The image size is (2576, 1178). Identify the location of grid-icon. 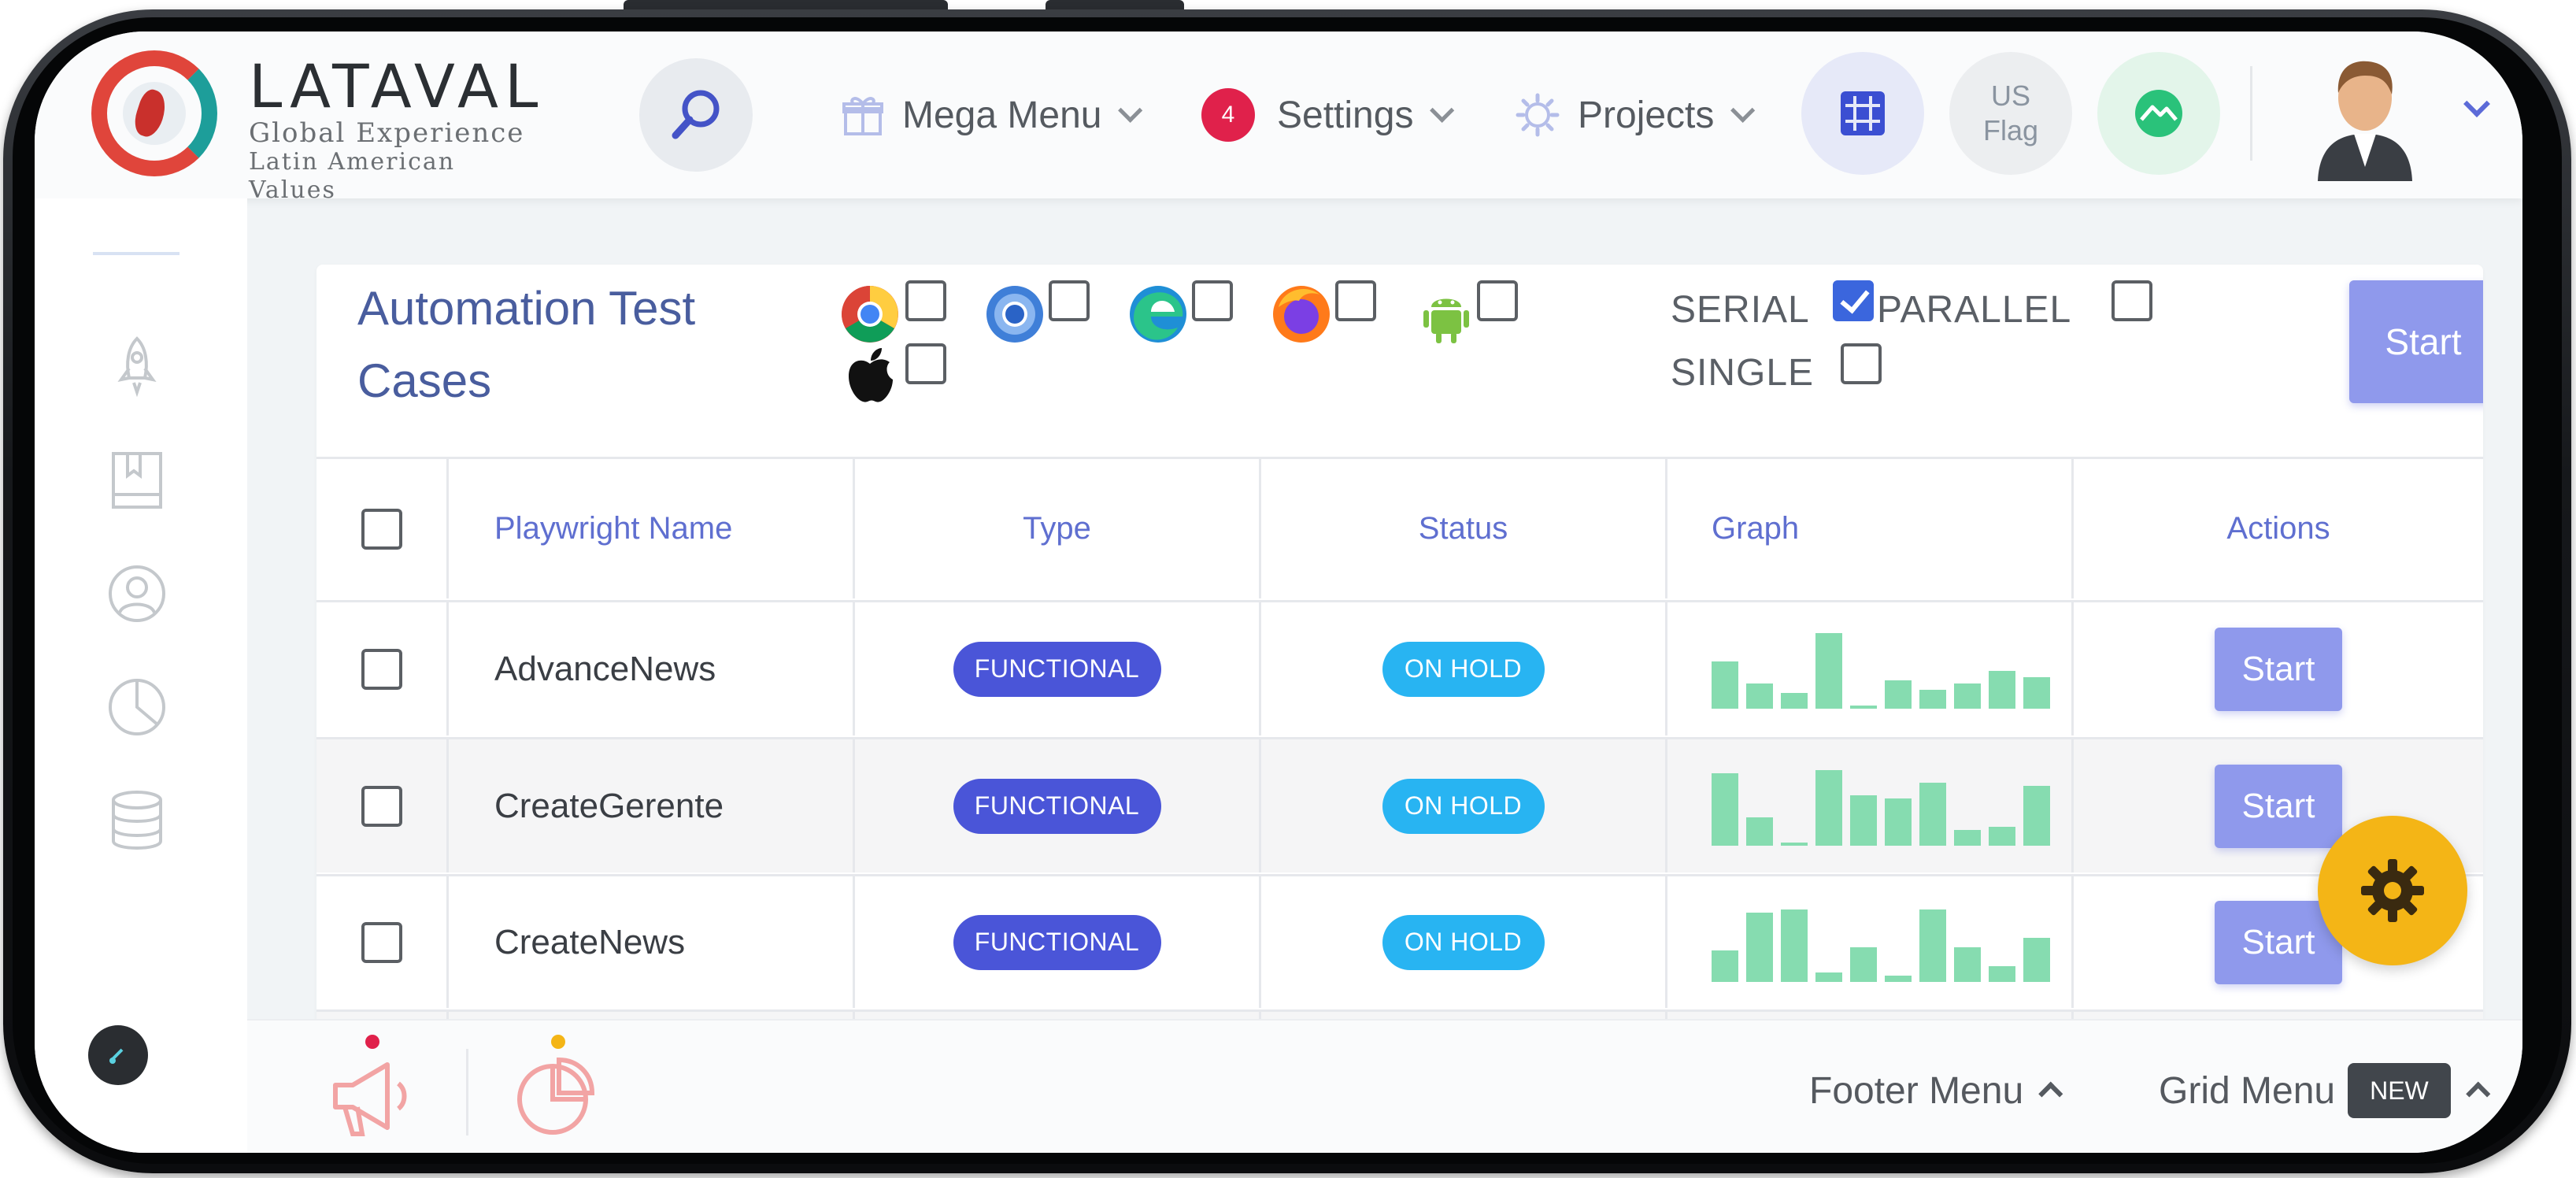
(1863, 113).